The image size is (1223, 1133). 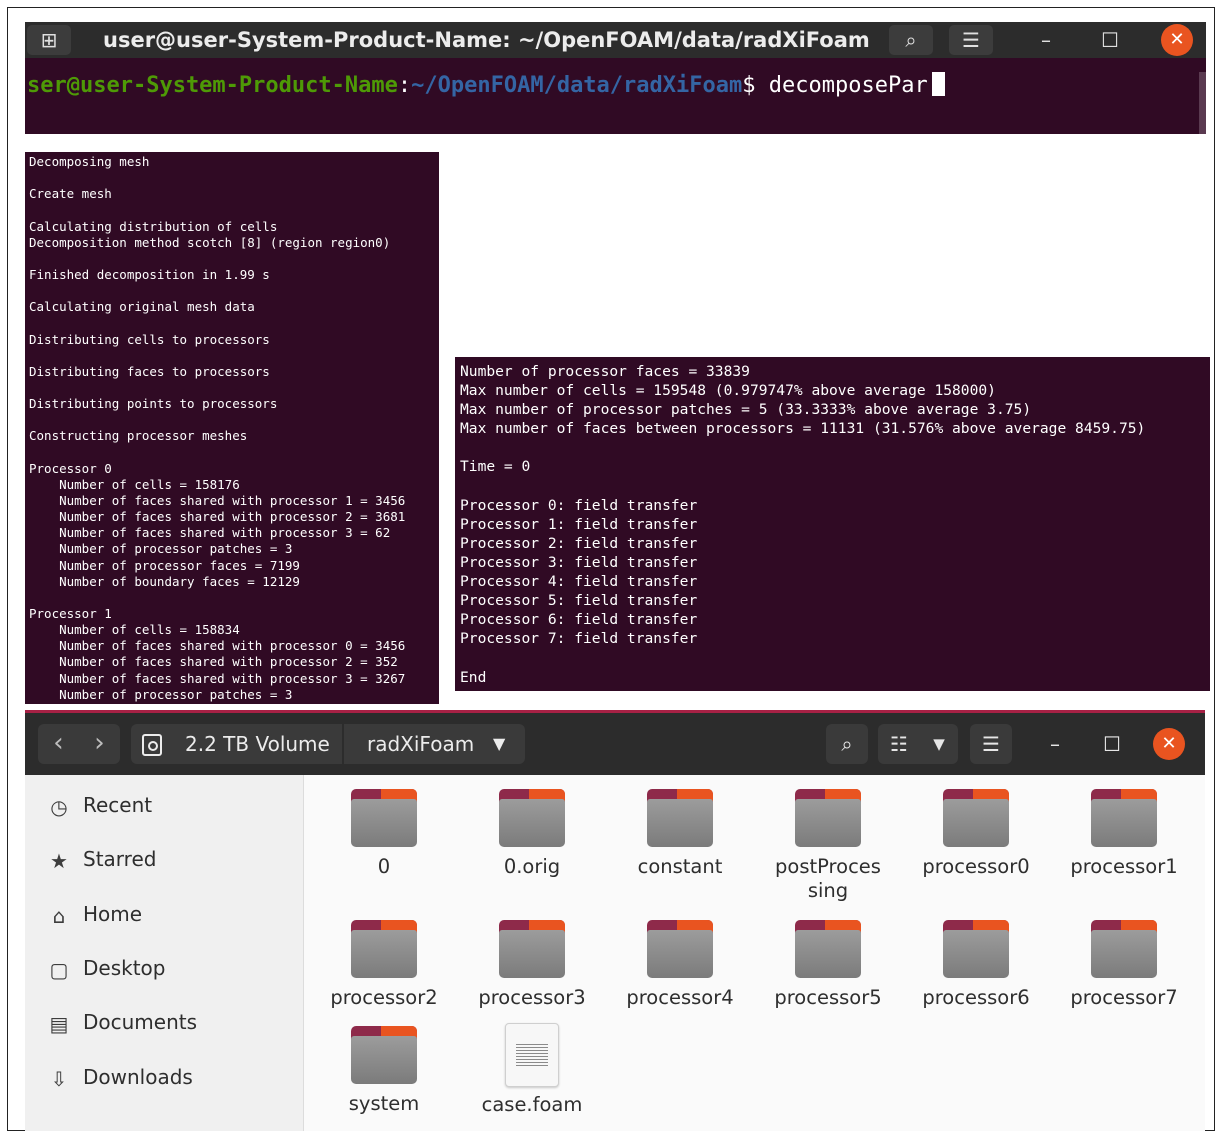 I want to click on forward-button: ›, so click(x=99, y=744).